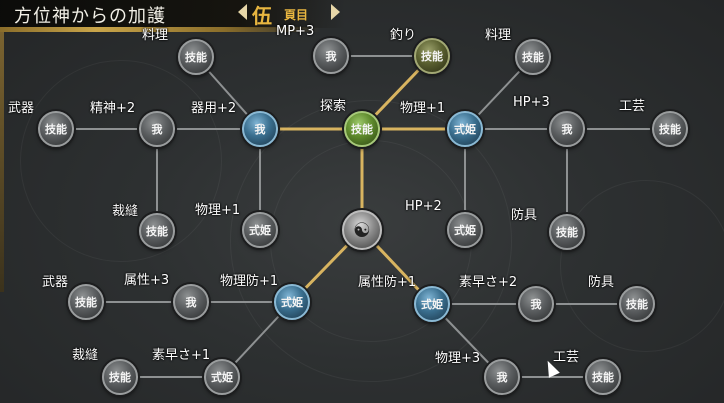 The image size is (724, 403). I want to click on label-speed: 素早さ+1, so click(181, 355).